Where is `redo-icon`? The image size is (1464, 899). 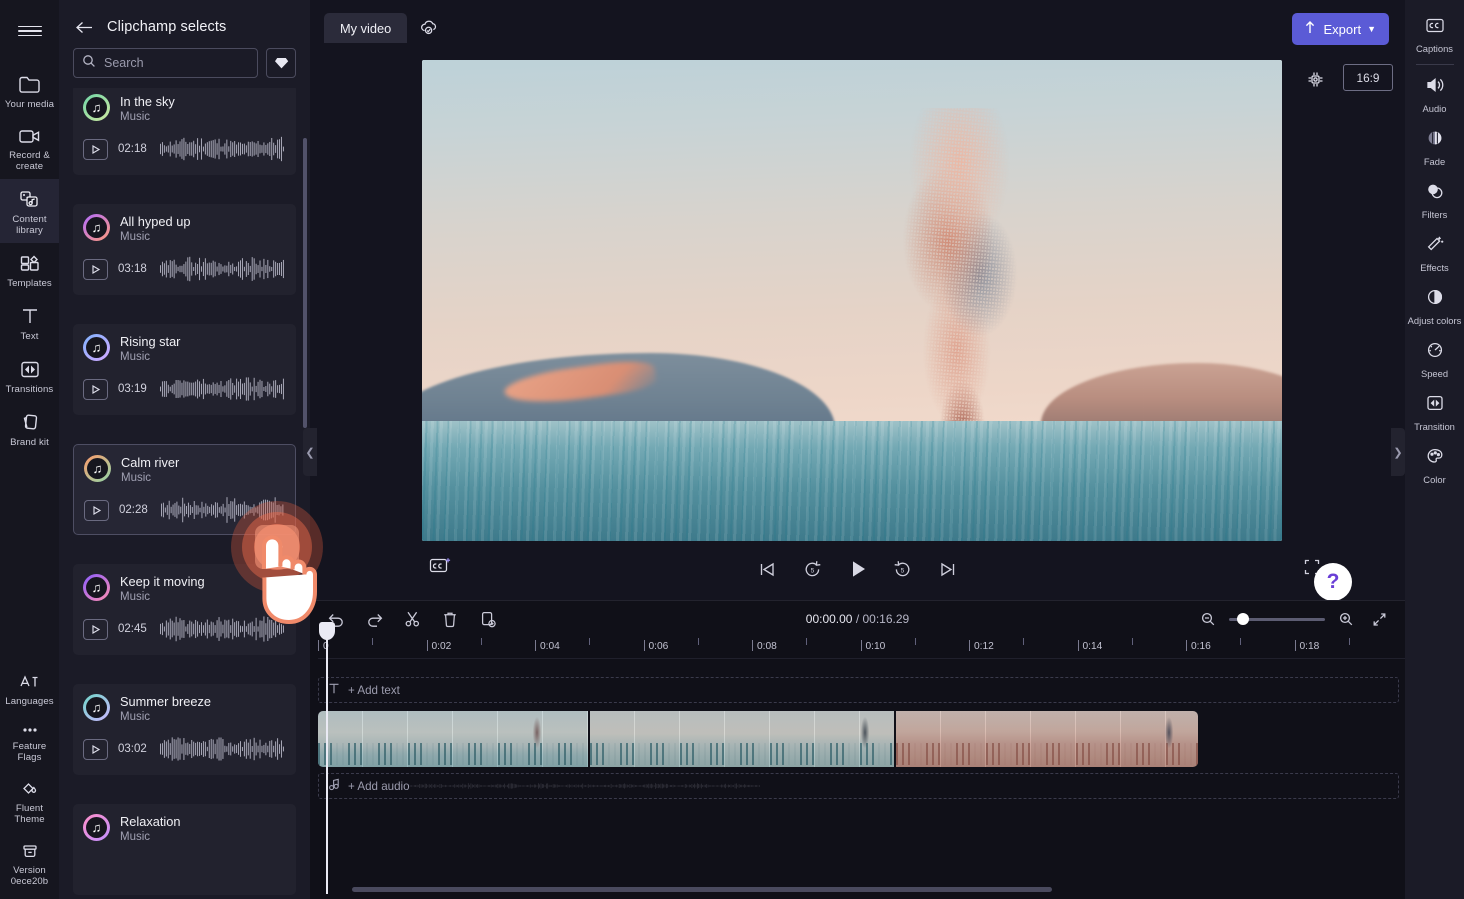 redo-icon is located at coordinates (374, 619).